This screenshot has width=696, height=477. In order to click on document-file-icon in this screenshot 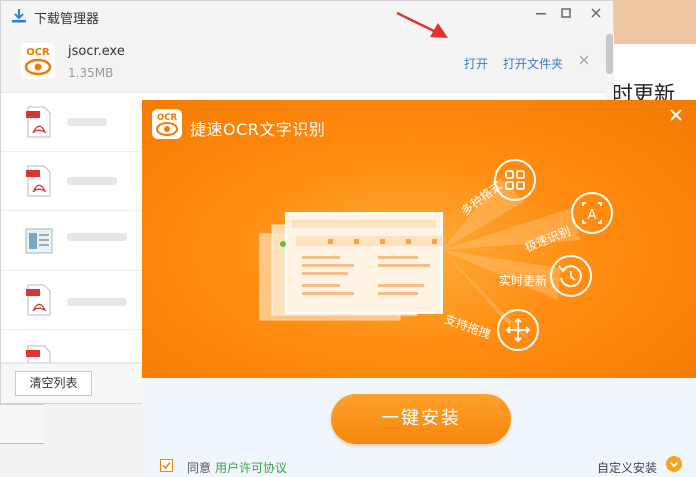, I will do `click(39, 241)`.